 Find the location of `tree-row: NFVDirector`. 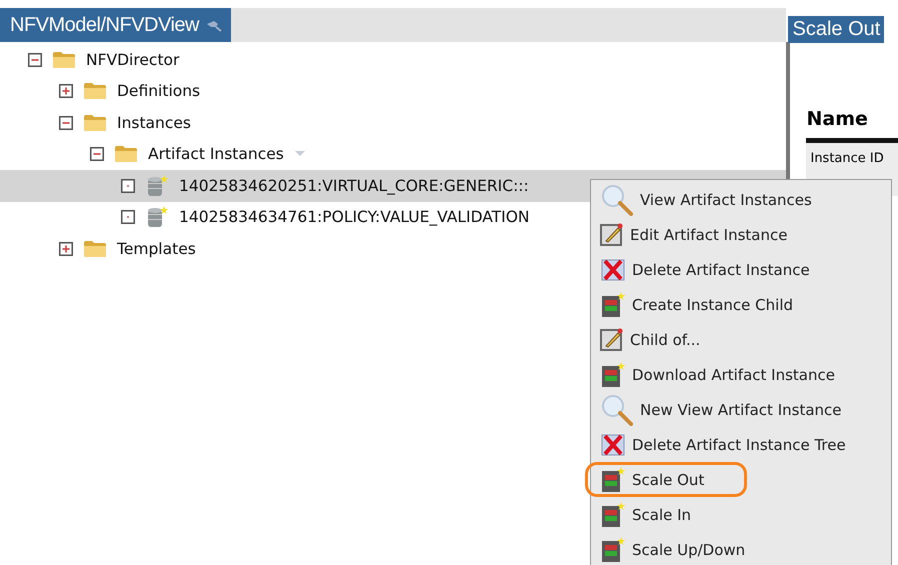

tree-row: NFVDirector is located at coordinates (393, 60).